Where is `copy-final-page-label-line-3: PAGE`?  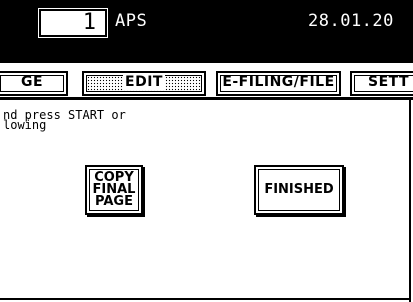
copy-final-page-label-line-3: PAGE is located at coordinates (114, 201).